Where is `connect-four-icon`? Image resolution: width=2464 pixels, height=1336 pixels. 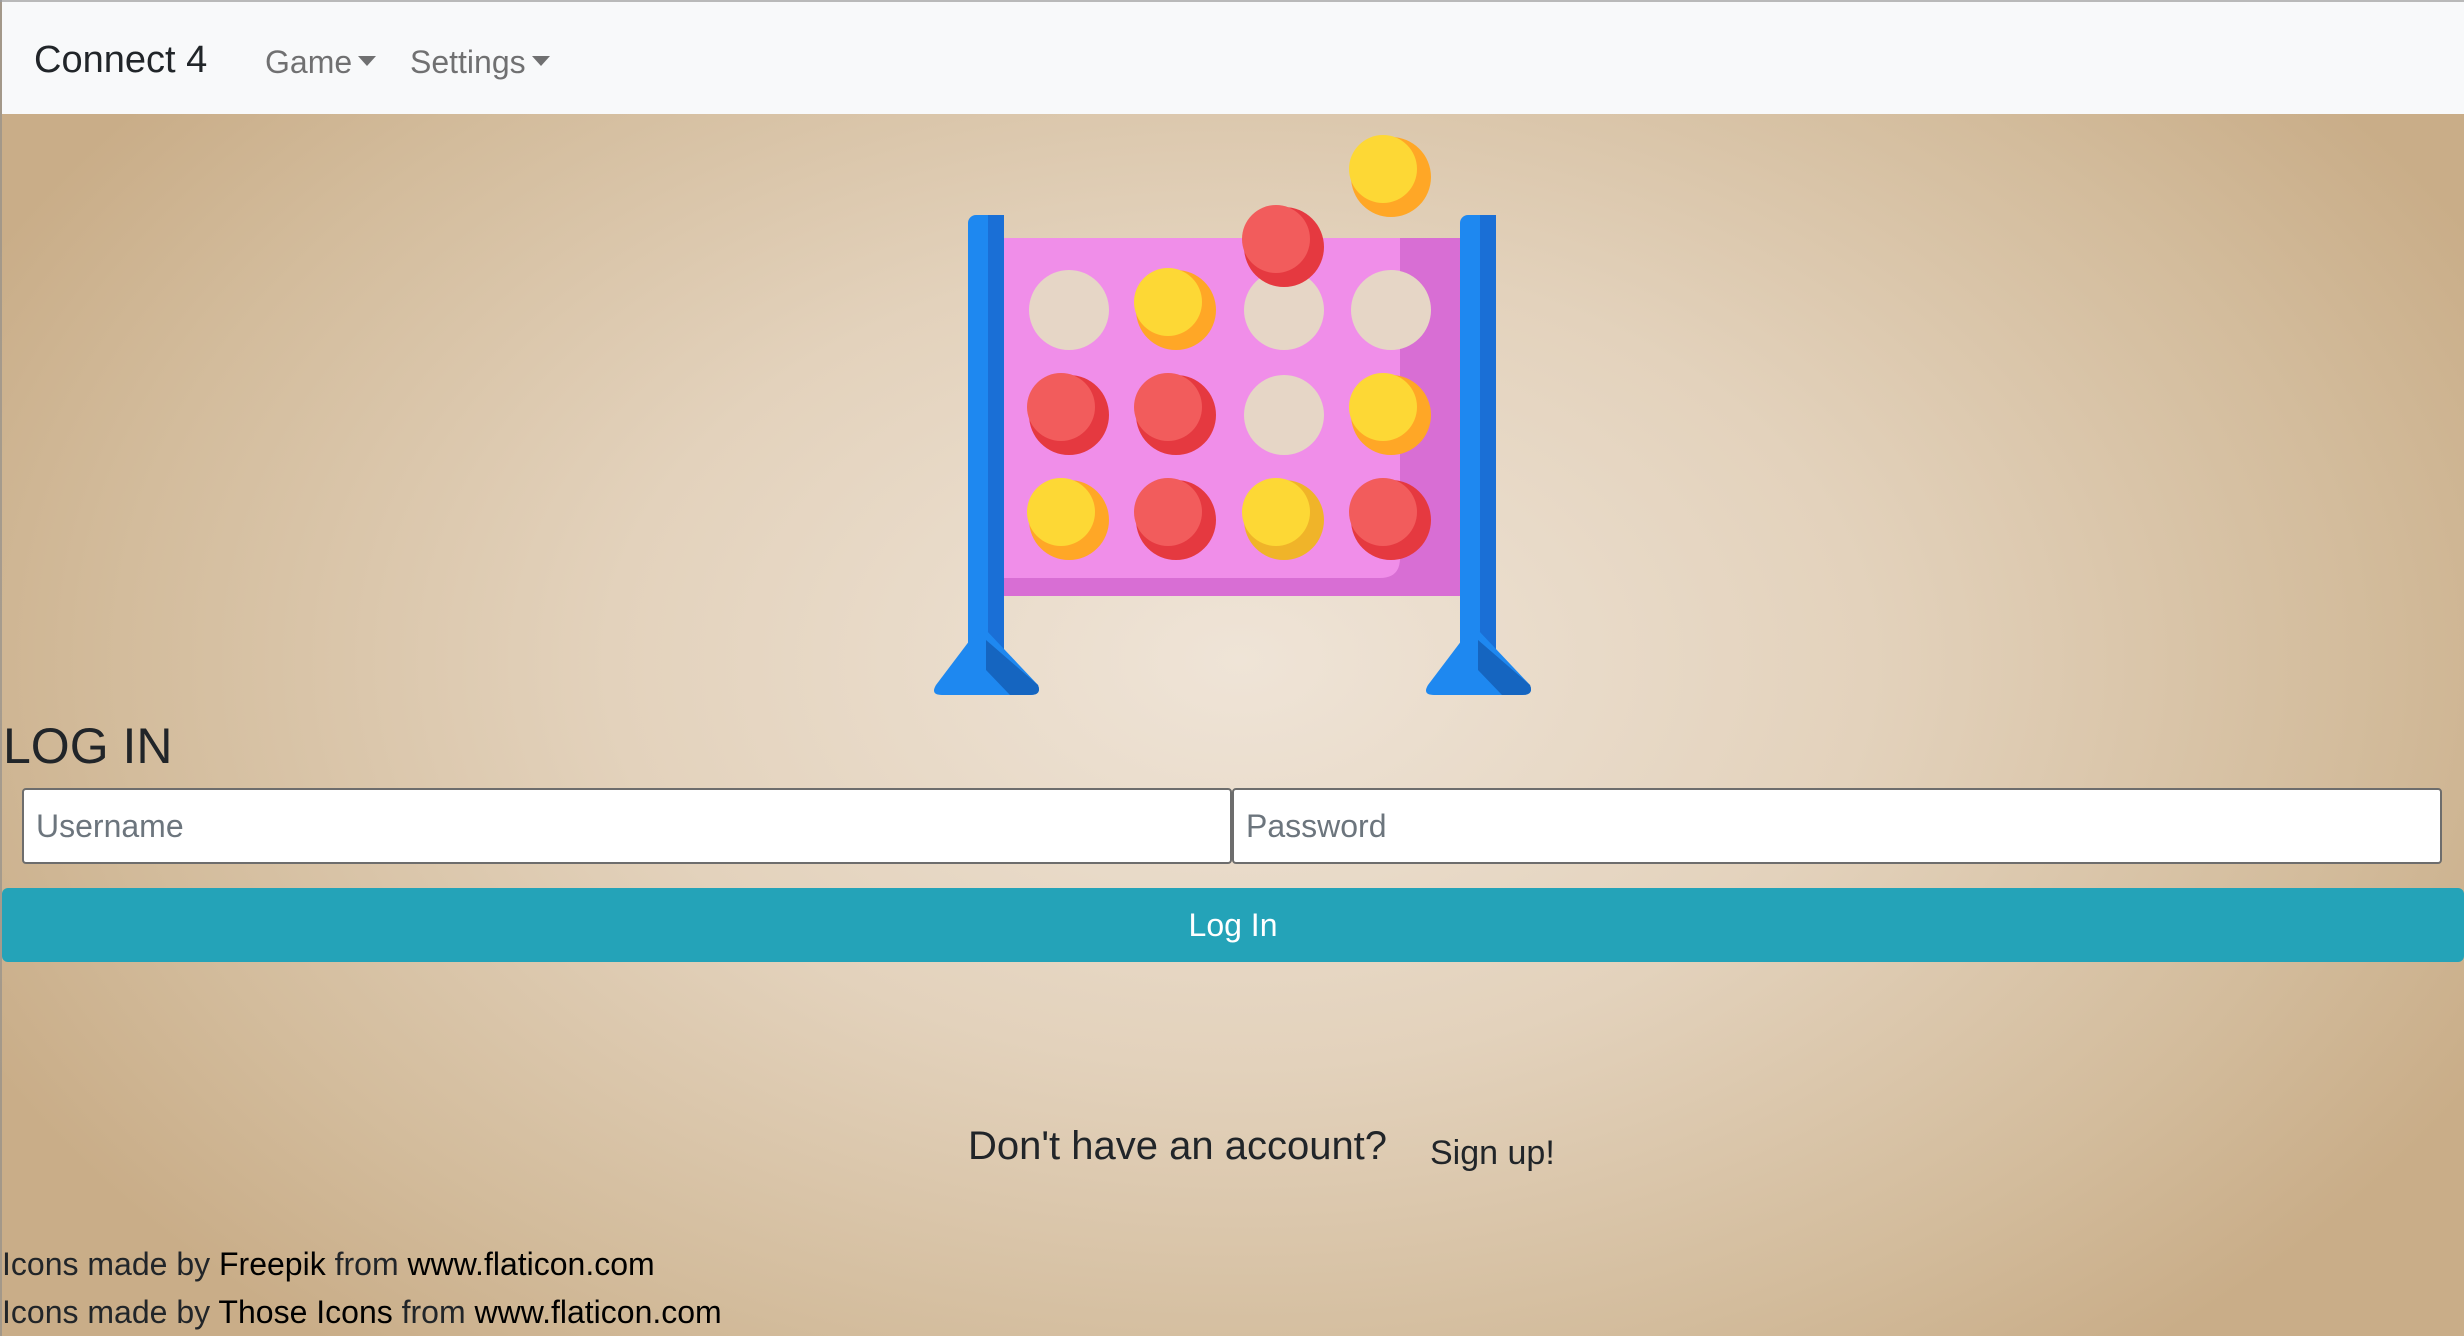 connect-four-icon is located at coordinates (1232, 415).